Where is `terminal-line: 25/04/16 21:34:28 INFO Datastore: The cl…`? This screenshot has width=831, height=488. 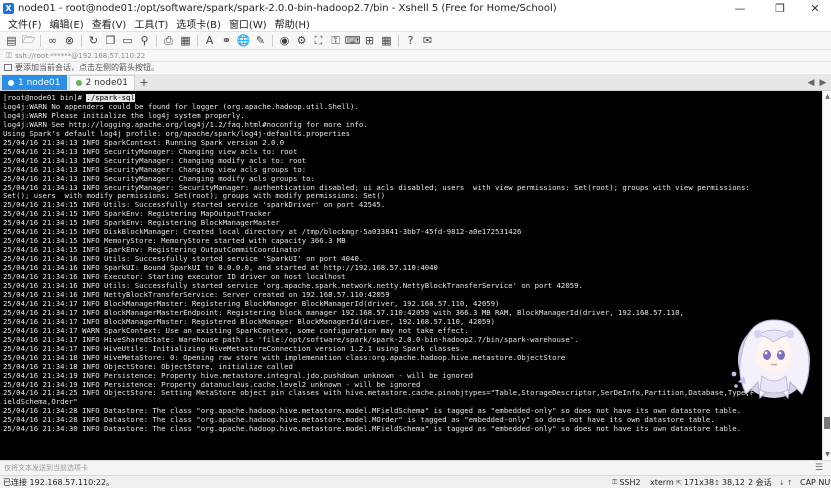
terminal-line: 25/04/16 21:34:28 INFO Datastore: The cl… is located at coordinates (372, 411).